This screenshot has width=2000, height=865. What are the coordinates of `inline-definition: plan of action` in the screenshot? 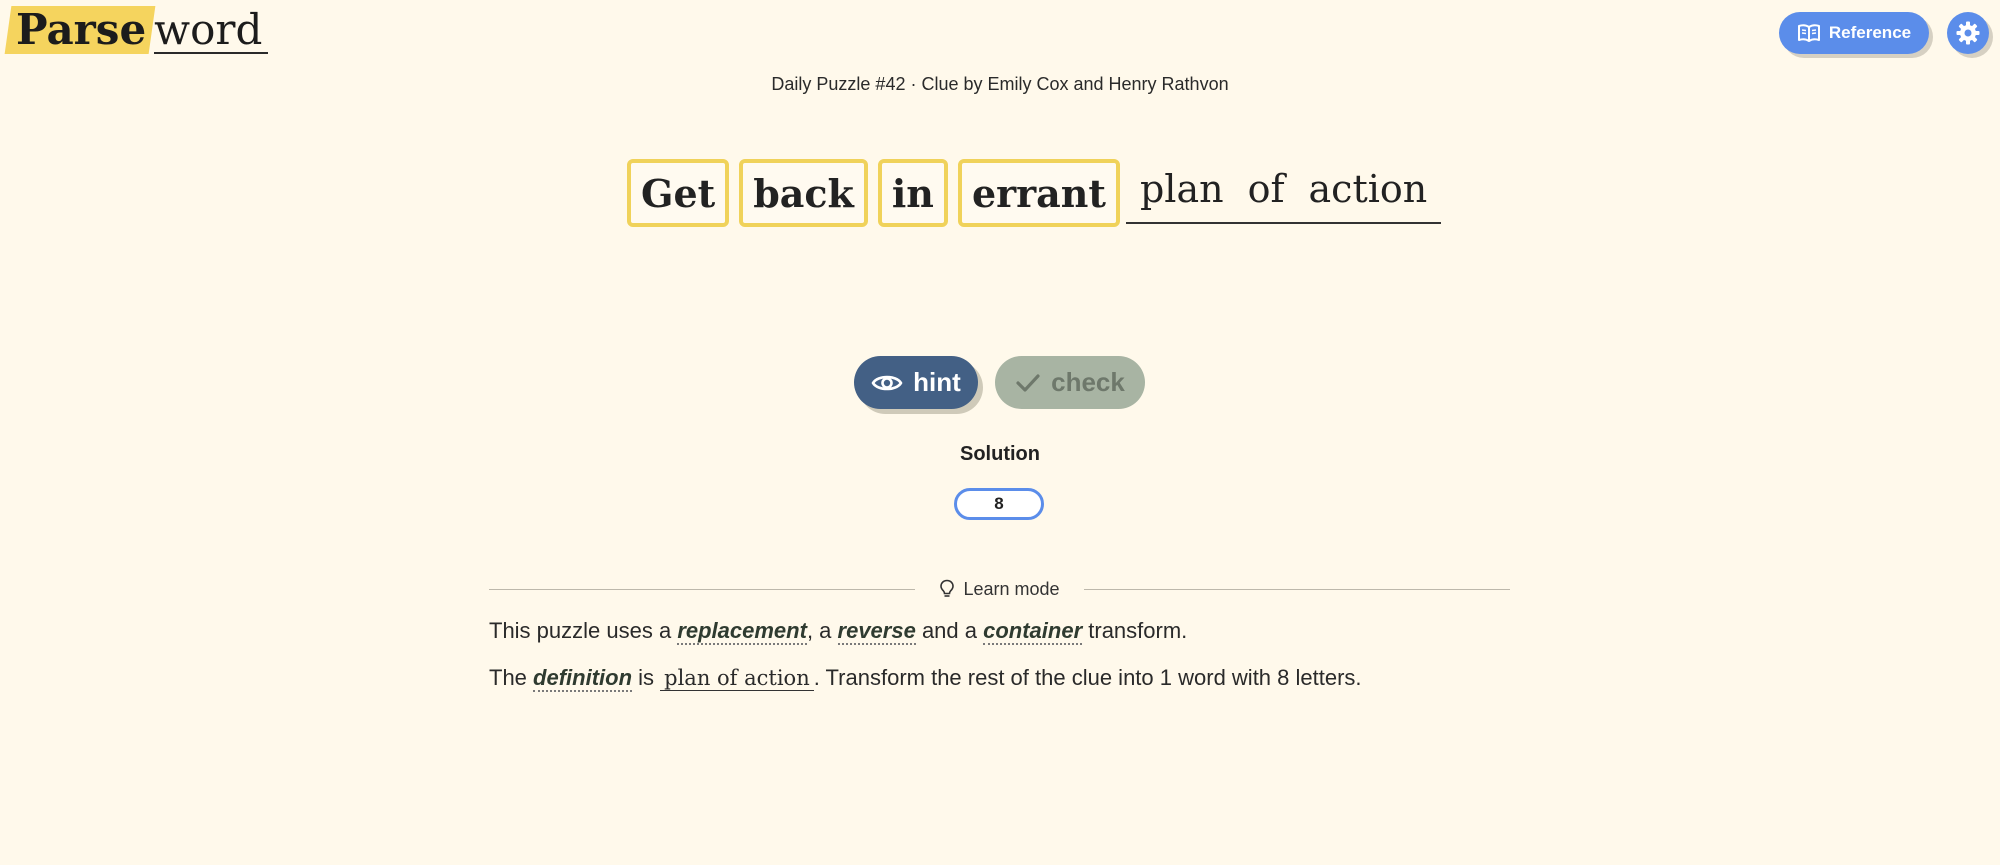 It's located at (737, 678).